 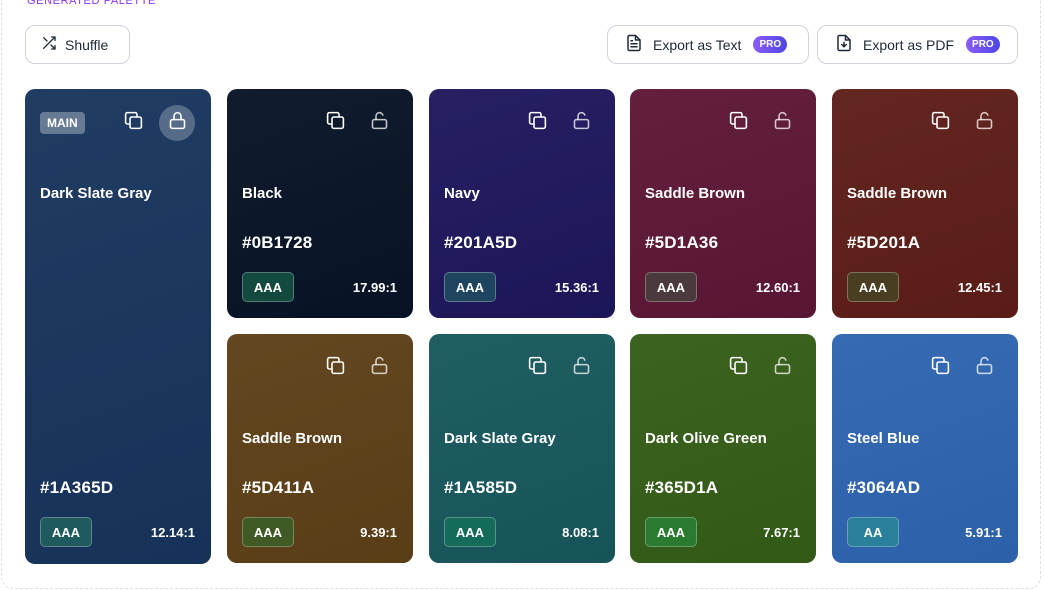 I want to click on color-hex: #201A5D, so click(x=480, y=243).